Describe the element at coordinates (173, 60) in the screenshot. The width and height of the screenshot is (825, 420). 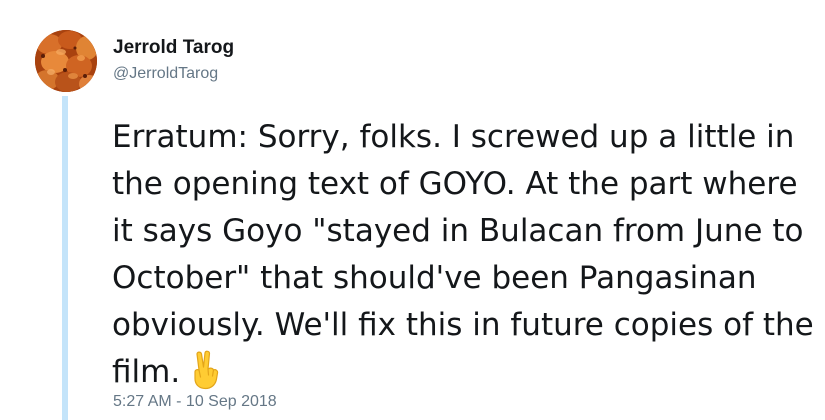
I see `author-block: Jerrold Tarog @JerroldTarog` at that location.